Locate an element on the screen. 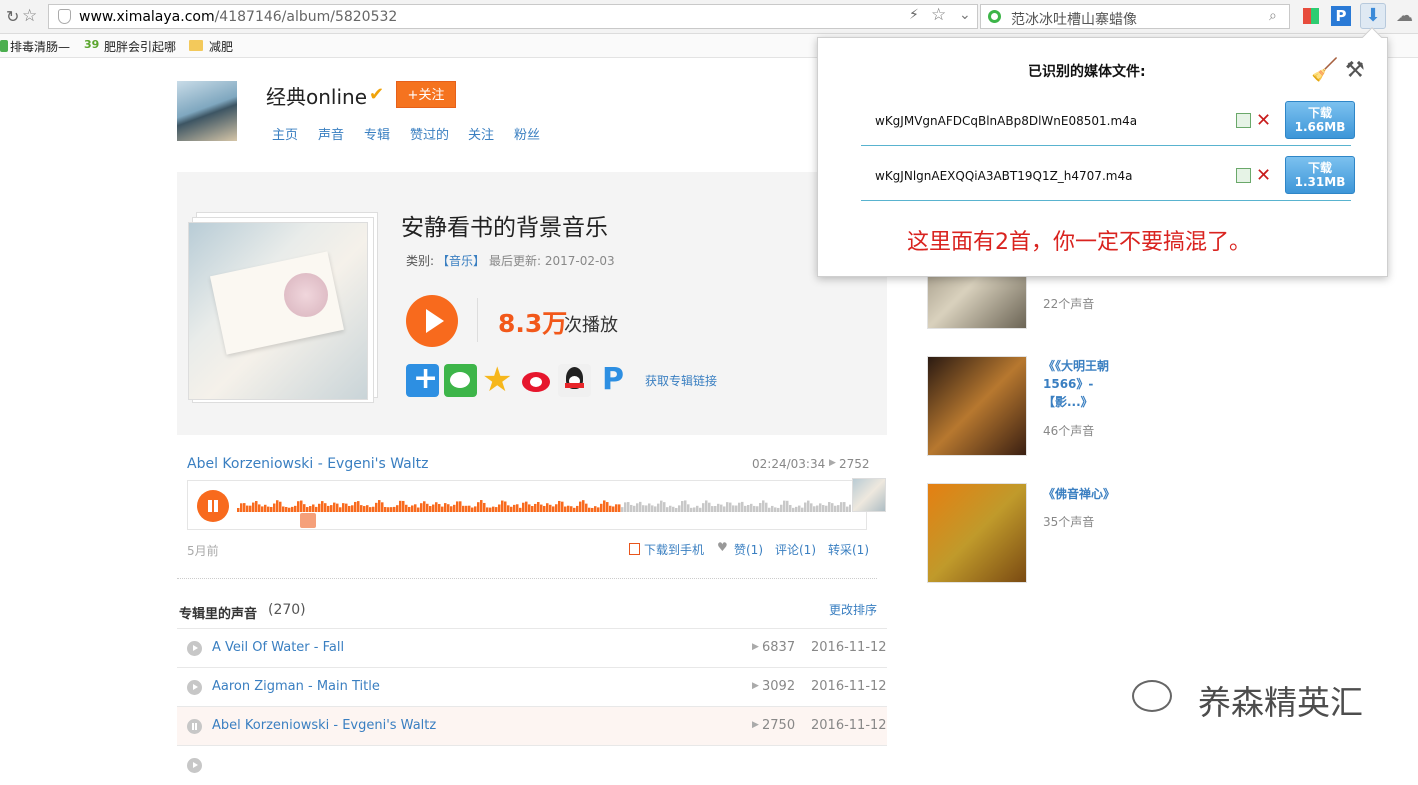 This screenshot has height=785, width=1418. nav-home: 主页 is located at coordinates (285, 133).